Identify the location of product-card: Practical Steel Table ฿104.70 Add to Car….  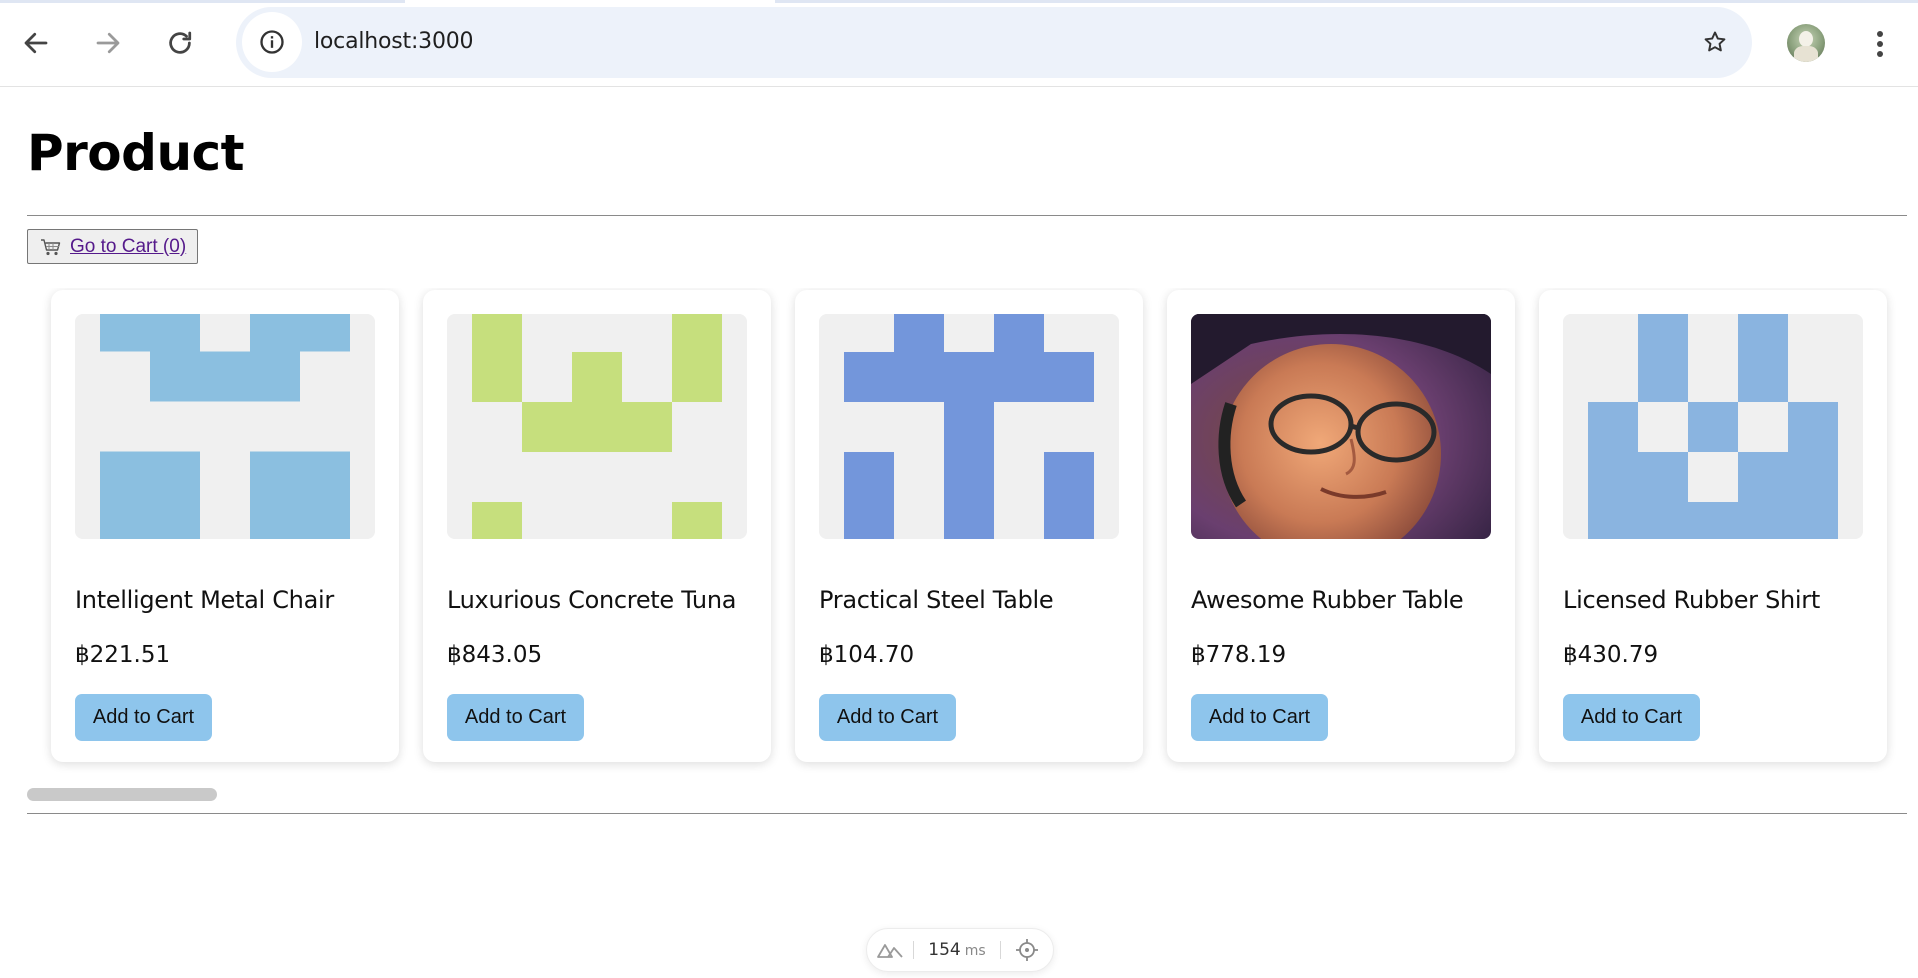
(969, 526).